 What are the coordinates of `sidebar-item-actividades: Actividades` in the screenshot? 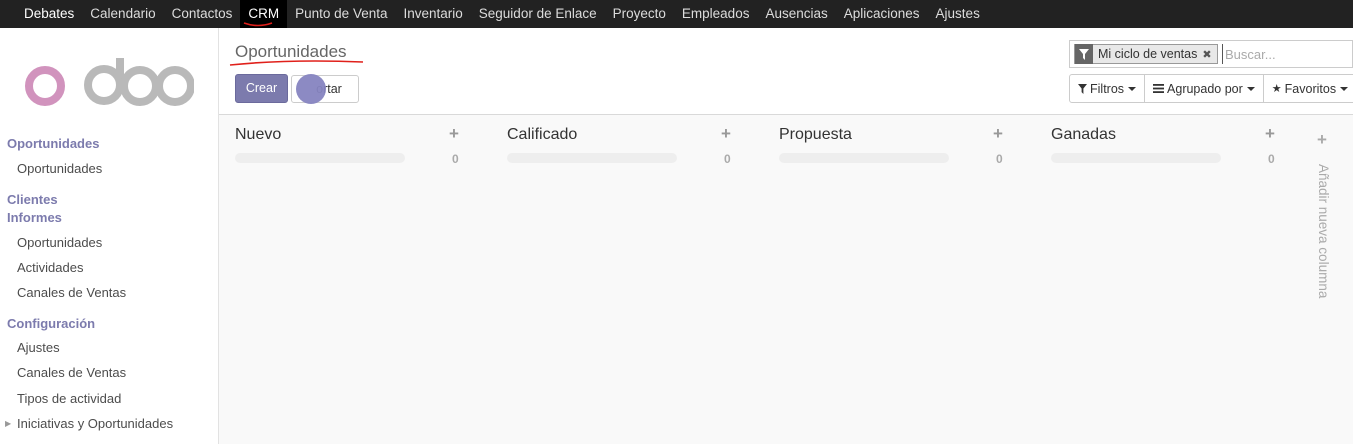 It's located at (41, 267).